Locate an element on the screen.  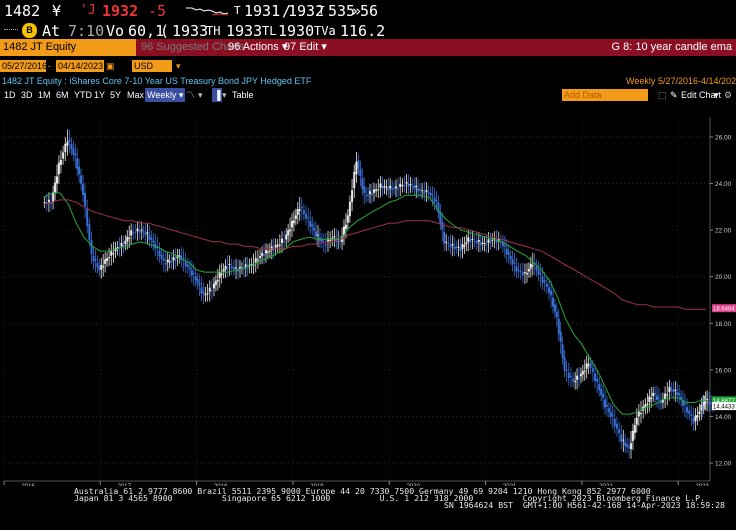
range-ytd-button: YTD is located at coordinates (83, 95).